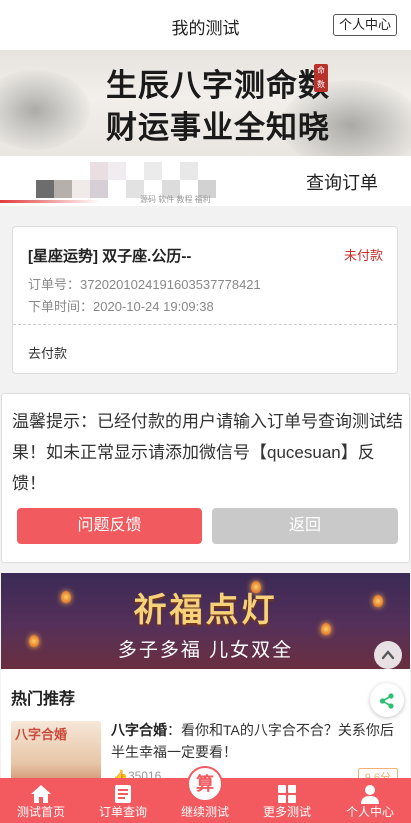 The height and width of the screenshot is (823, 411). What do you see at coordinates (109, 526) in the screenshot?
I see `feedback-button: 问题反馈` at bounding box center [109, 526].